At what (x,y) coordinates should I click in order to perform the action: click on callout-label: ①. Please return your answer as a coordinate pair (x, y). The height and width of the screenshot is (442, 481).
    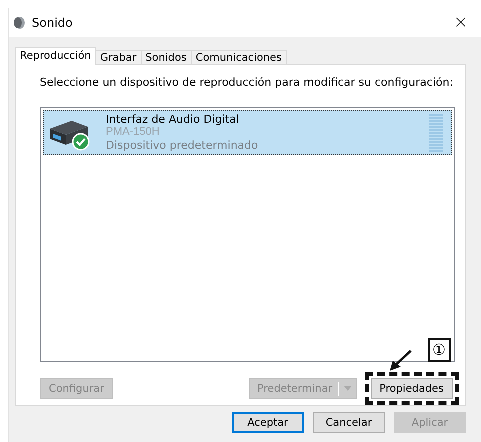
    Looking at the image, I should click on (439, 350).